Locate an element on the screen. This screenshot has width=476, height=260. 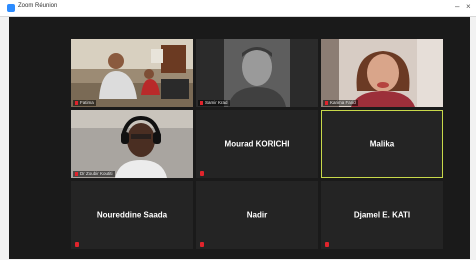
participant-tile: Samir Krad is located at coordinates (257, 73).